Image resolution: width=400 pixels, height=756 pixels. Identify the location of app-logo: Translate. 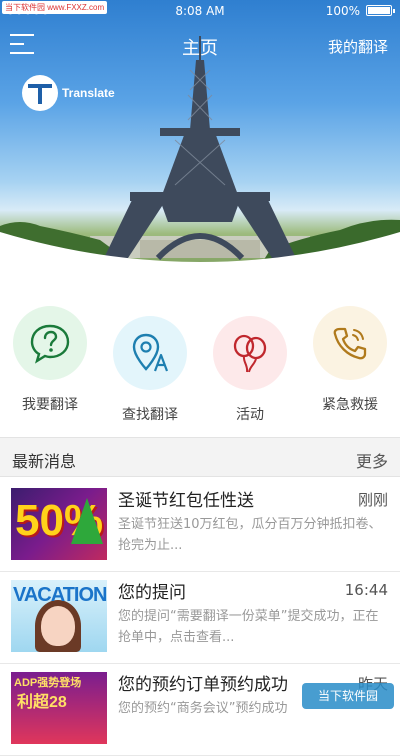
(68, 93).